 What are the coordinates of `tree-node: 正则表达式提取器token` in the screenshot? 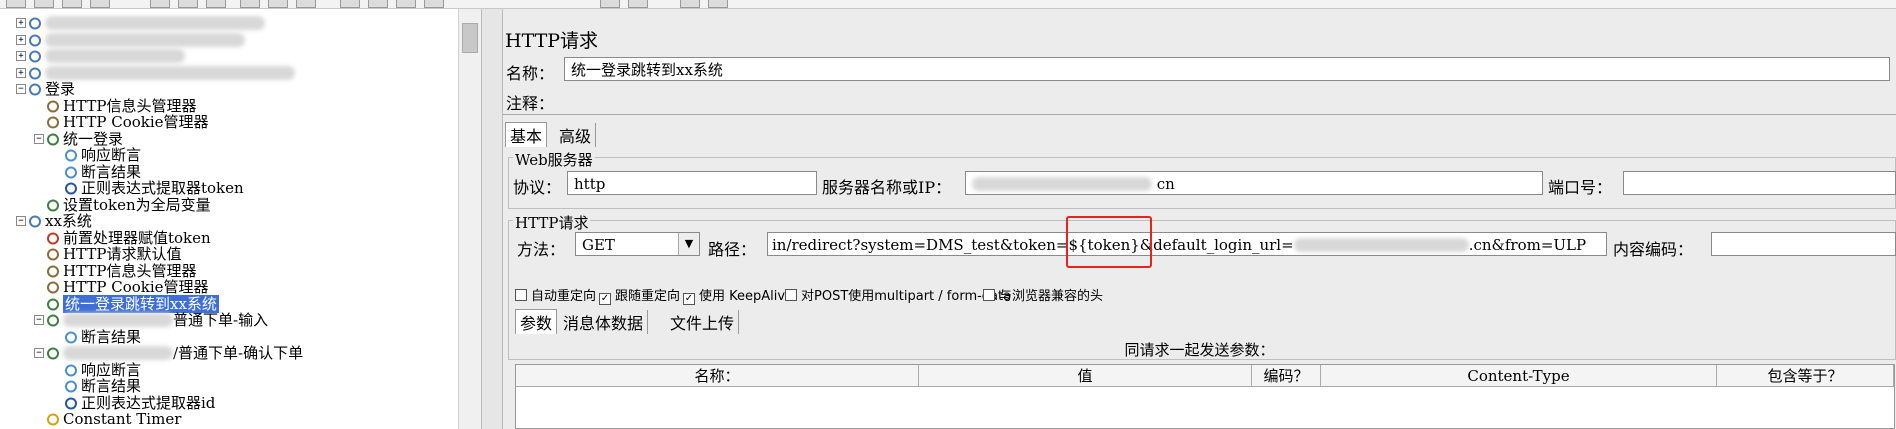 It's located at (154, 188).